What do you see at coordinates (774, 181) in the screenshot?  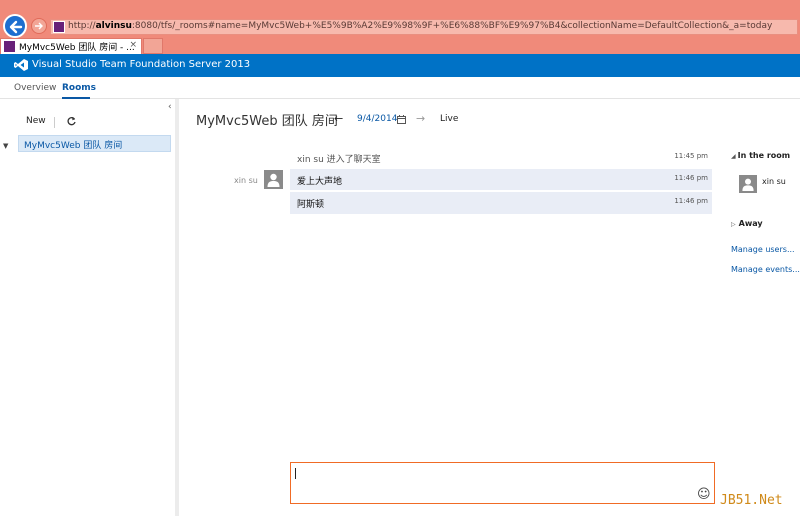 I see `room-member-name: xin su` at bounding box center [774, 181].